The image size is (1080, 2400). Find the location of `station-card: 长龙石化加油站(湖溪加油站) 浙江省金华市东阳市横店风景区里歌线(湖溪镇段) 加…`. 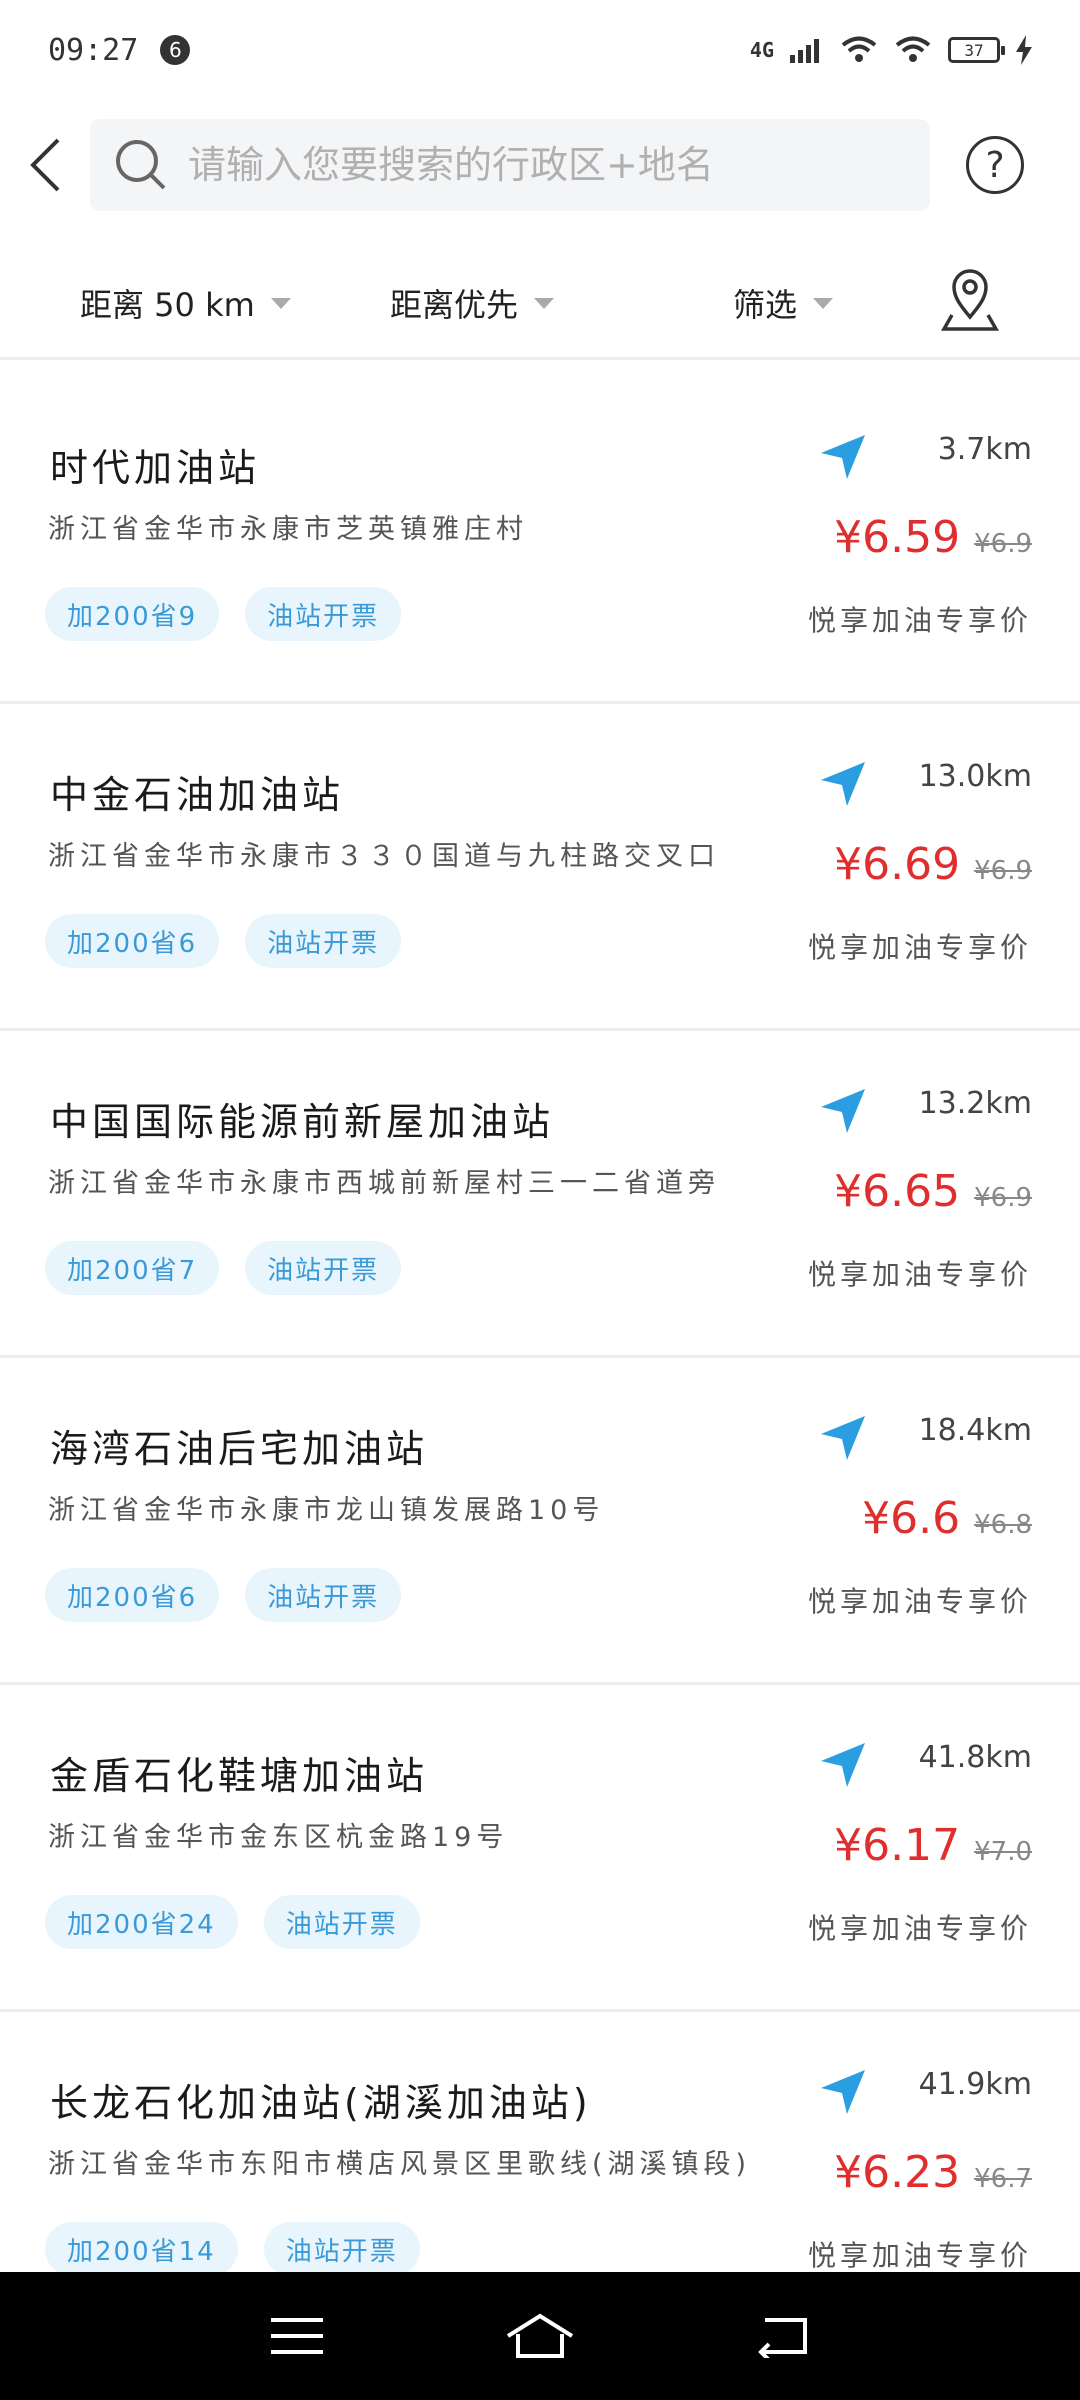

station-card: 长龙石化加油站(湖溪加油站) 浙江省金华市东阳市横店风景区里歌线(湖溪镇段) 加… is located at coordinates (540, 2144).